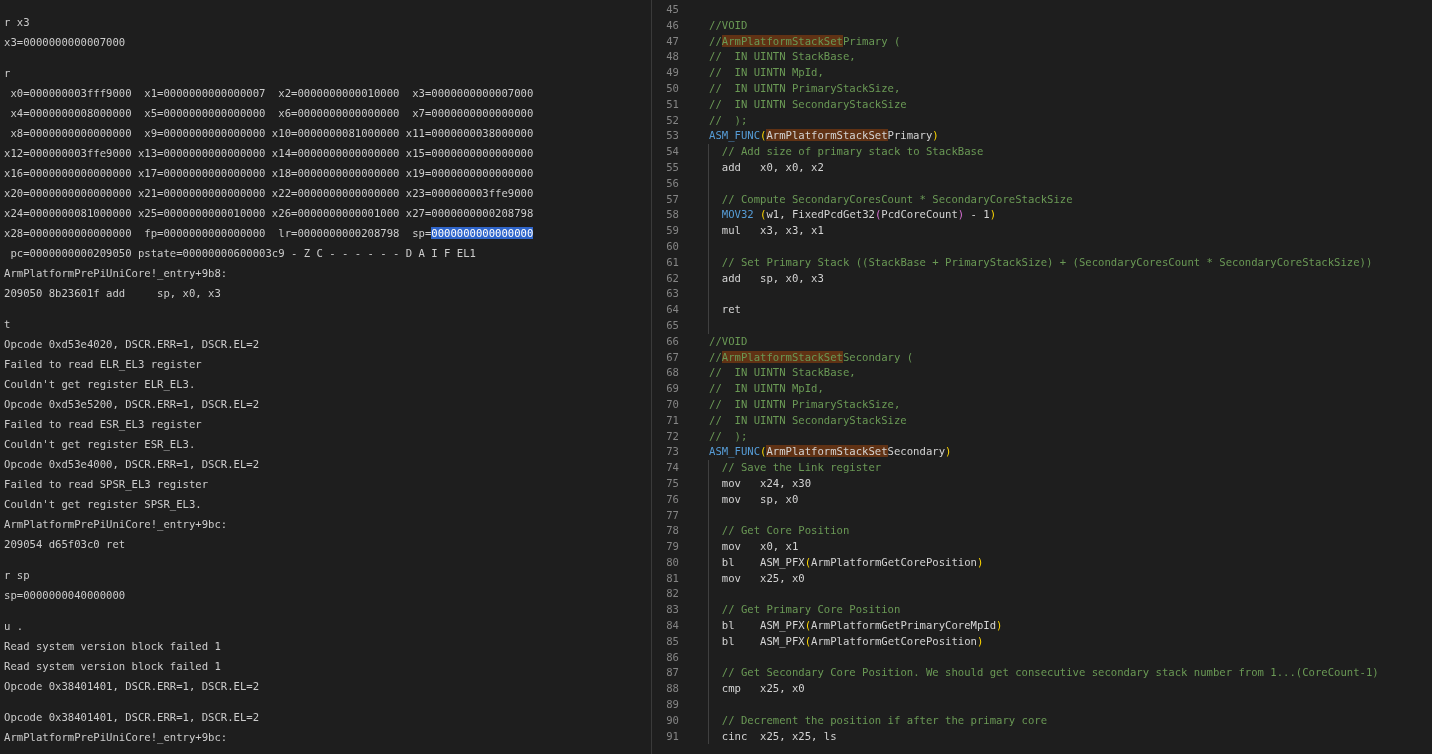  What do you see at coordinates (852, 151) in the screenshot?
I see `code-line: // Add size of primary stack to StackBase` at bounding box center [852, 151].